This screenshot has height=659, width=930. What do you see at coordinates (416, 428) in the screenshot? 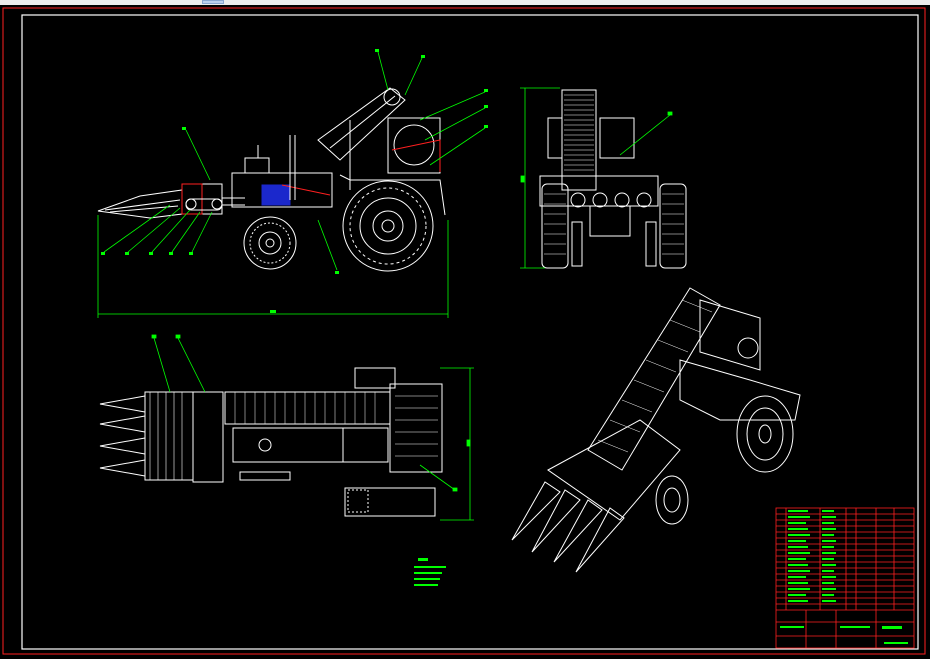
I see `plan-husker` at bounding box center [416, 428].